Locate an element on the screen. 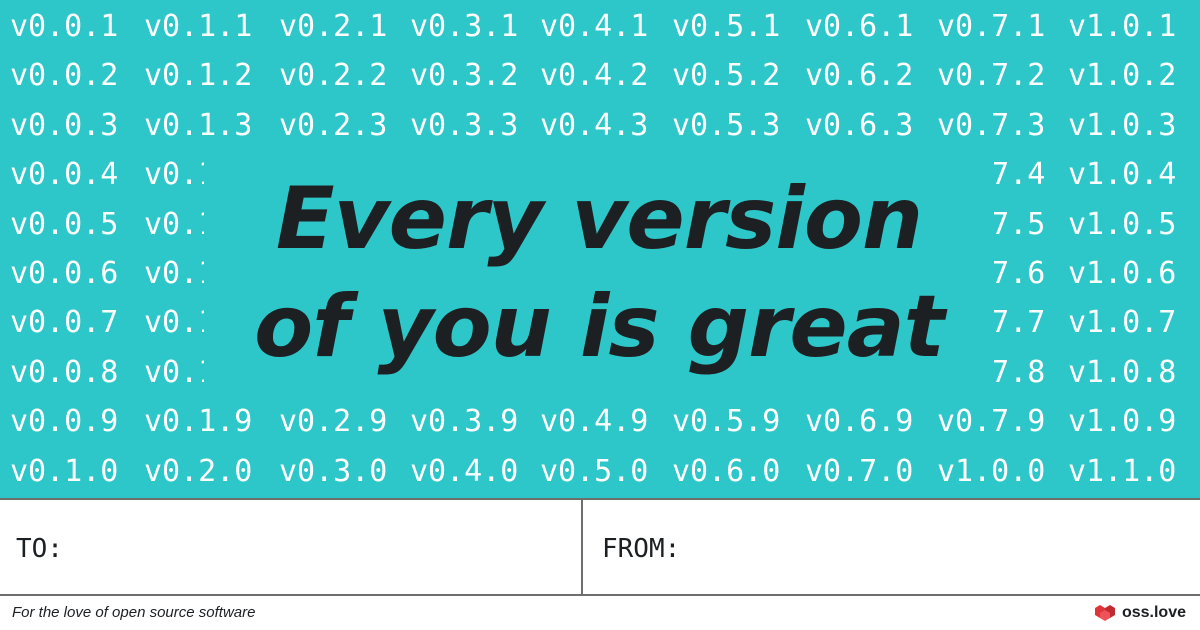  version-label: v1.1.0 is located at coordinates (1122, 471).